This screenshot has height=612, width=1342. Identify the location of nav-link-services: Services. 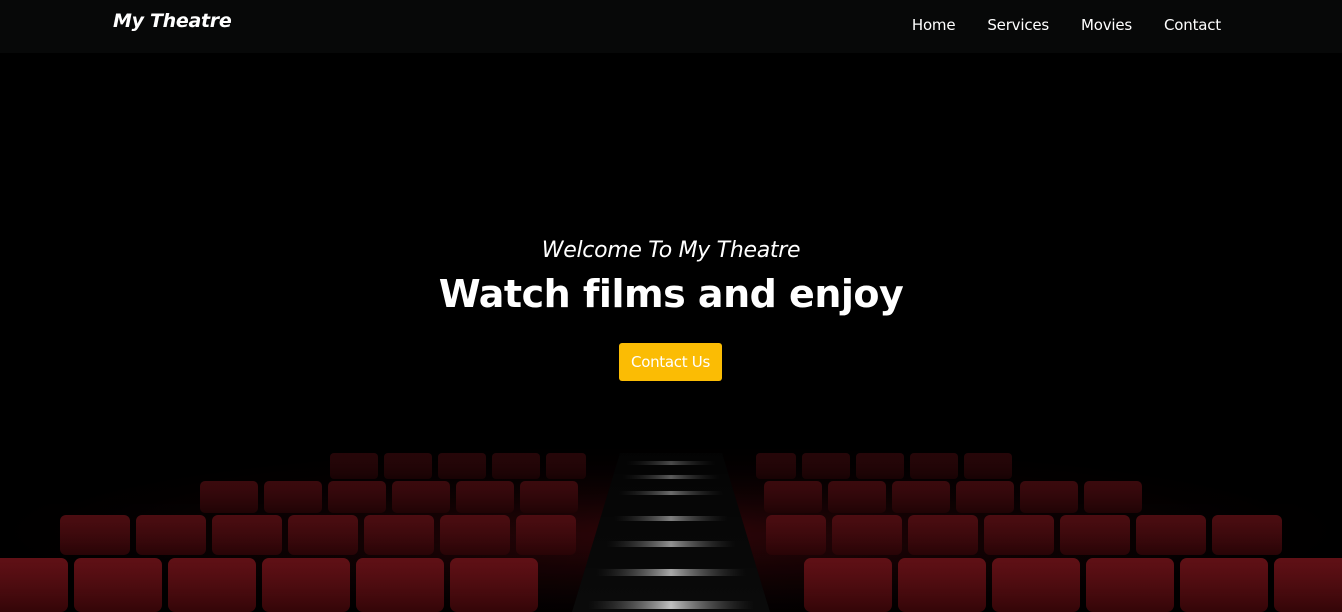
(1018, 25).